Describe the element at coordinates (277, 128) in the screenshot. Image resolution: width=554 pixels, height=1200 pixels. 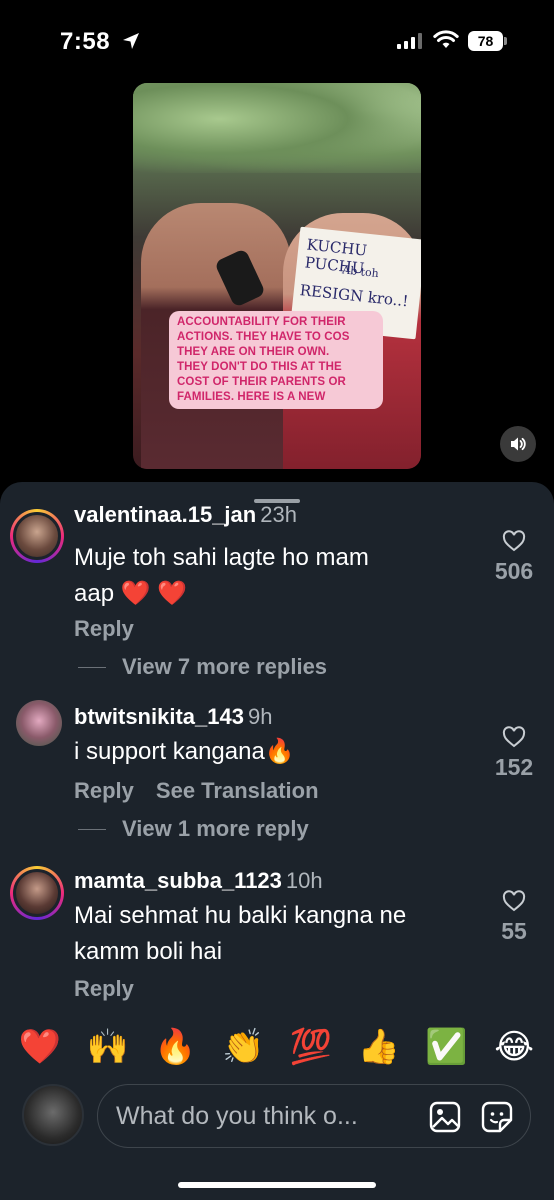
I see `video-background` at that location.